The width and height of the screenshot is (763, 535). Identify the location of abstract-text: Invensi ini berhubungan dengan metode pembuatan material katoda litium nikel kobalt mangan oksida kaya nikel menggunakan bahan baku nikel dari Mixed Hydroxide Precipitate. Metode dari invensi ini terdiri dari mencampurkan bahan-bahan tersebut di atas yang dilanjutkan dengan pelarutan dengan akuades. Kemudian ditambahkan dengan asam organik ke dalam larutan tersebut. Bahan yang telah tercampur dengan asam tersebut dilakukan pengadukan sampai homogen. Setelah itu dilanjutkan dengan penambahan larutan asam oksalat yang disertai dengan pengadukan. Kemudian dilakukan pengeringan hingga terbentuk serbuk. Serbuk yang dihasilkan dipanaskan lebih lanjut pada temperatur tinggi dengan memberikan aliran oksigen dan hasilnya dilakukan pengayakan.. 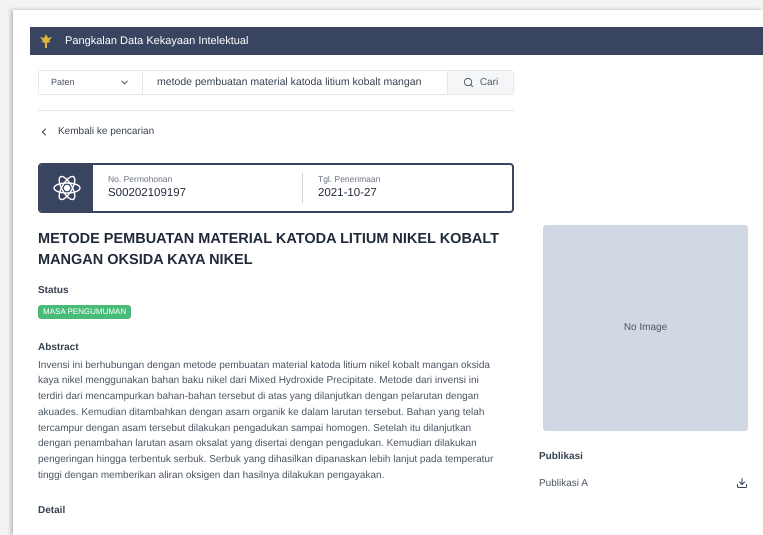
(266, 421).